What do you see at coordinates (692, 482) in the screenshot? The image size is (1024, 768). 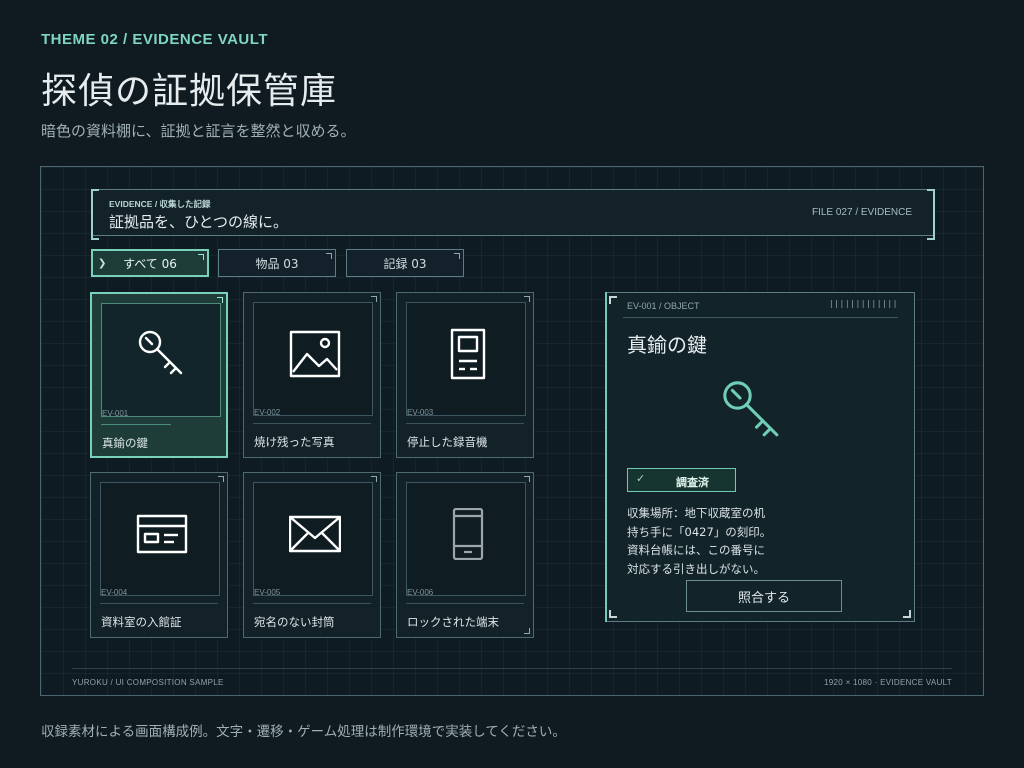 I see `status-label: 調査済` at bounding box center [692, 482].